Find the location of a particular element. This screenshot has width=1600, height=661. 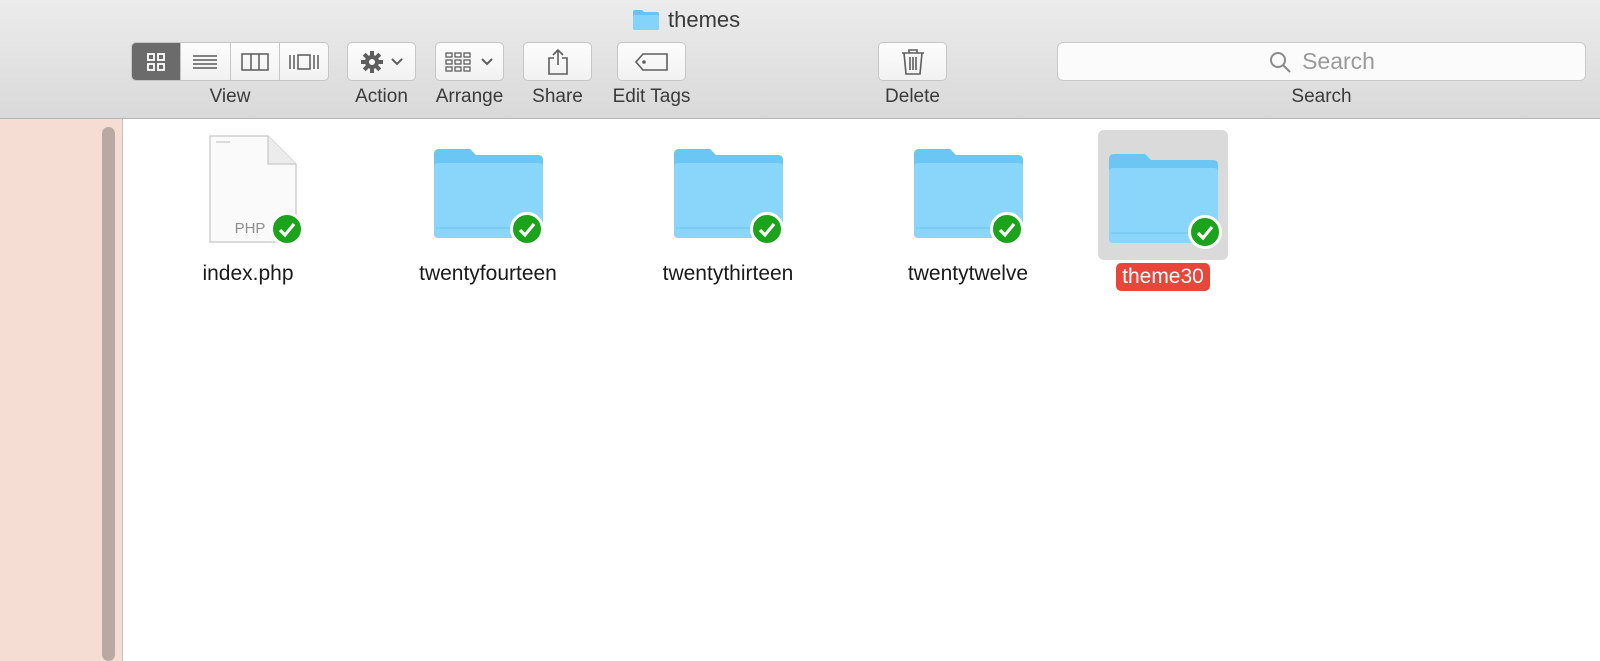

folder-name: twentythirteen is located at coordinates (728, 273).